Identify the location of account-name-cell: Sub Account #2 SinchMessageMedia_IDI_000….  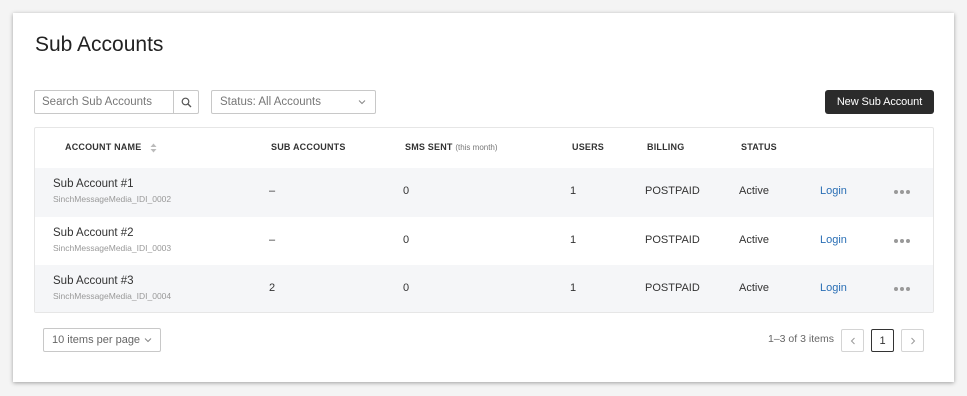
(112, 240).